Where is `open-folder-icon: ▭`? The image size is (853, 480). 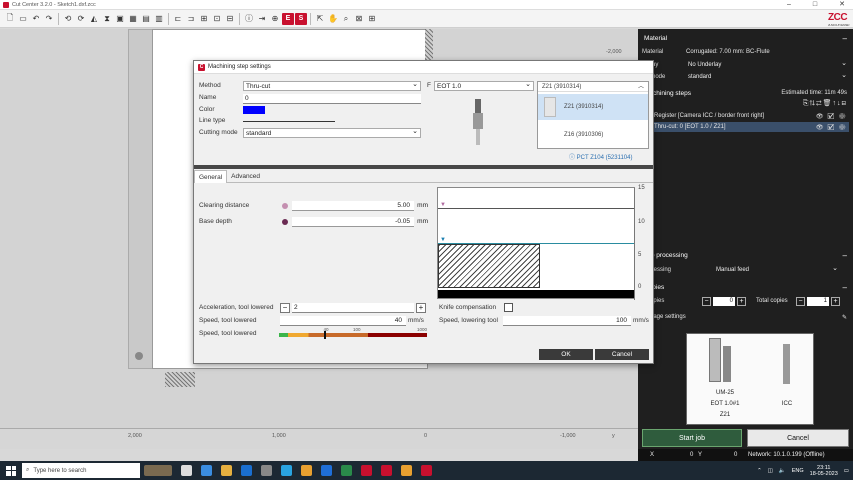 open-folder-icon: ▭ is located at coordinates (23, 19).